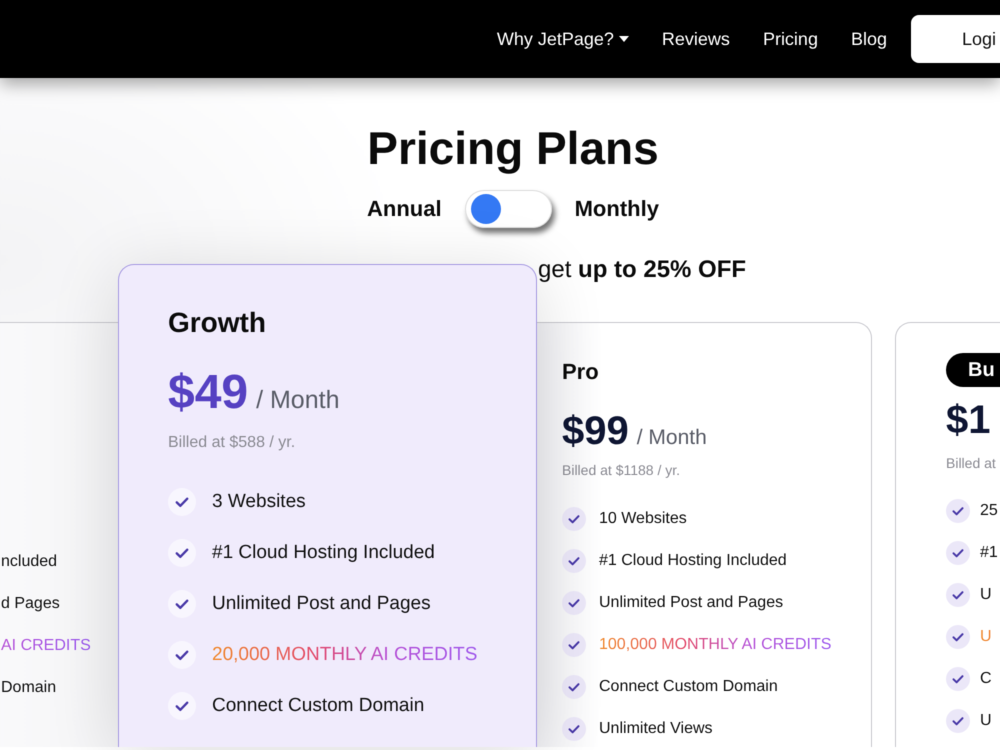 This screenshot has width=1000, height=750. Describe the element at coordinates (973, 370) in the screenshot. I see `plan-name-badge: Bu` at that location.